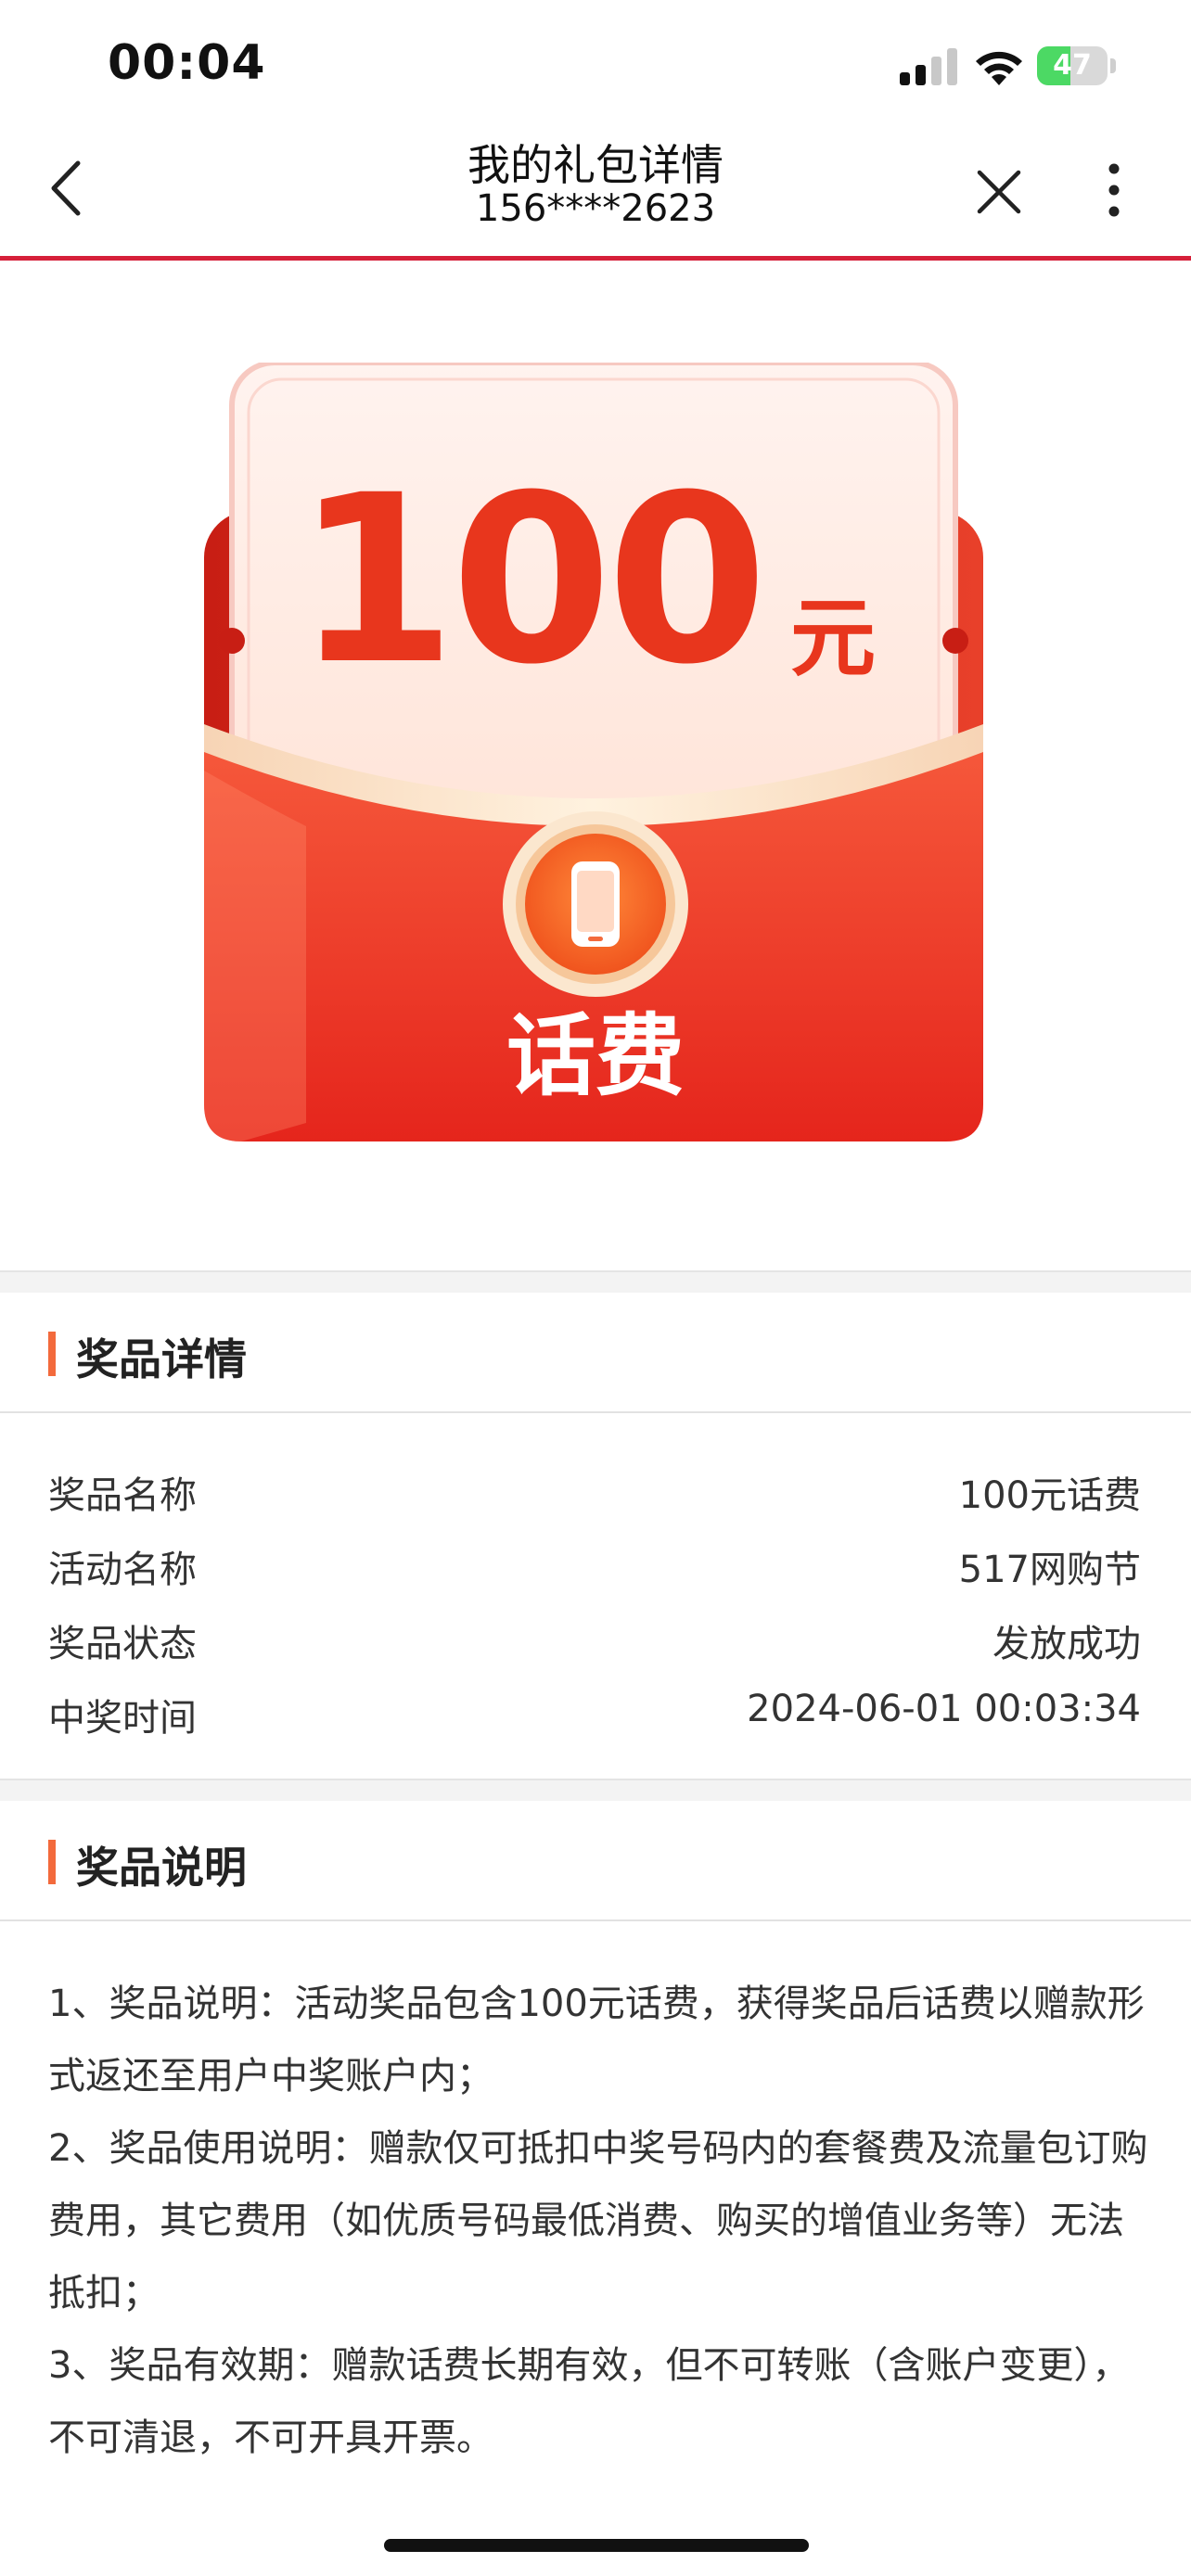  I want to click on navigation-bar: 我的礼包详情 156****2623, so click(595, 191).